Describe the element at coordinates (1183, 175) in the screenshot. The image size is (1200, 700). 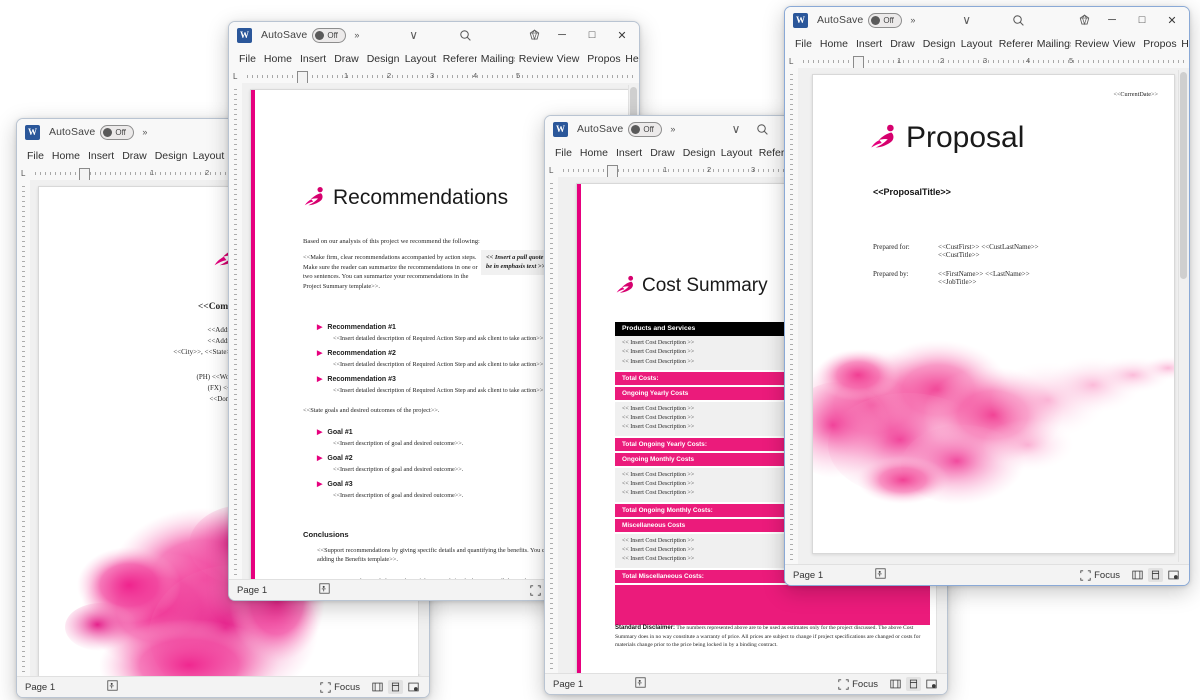
I see `scrollbar-thumb` at that location.